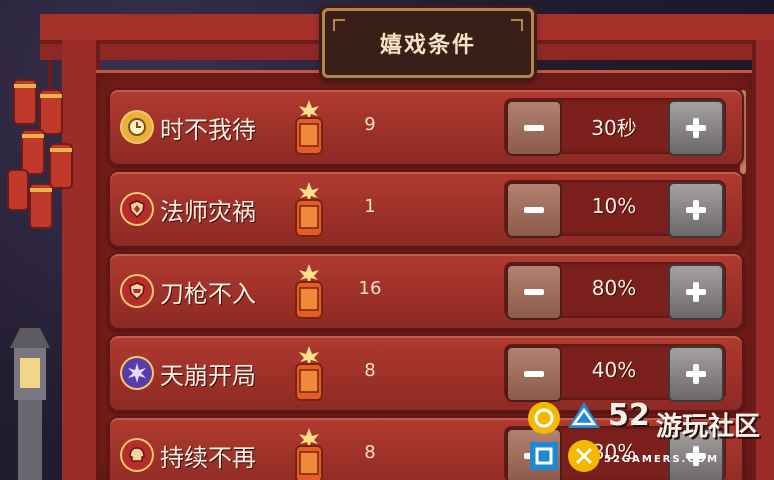 The height and width of the screenshot is (480, 774). I want to click on condition-stepper: 30秒, so click(615, 127).